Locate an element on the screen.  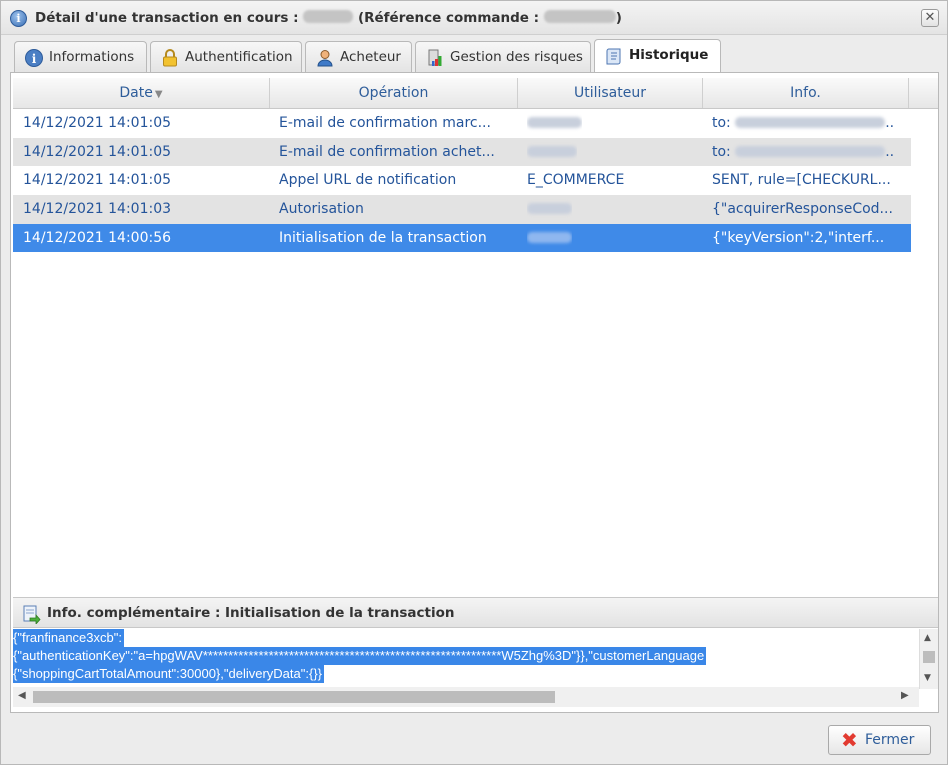
document-arrow-icon is located at coordinates (32, 614).